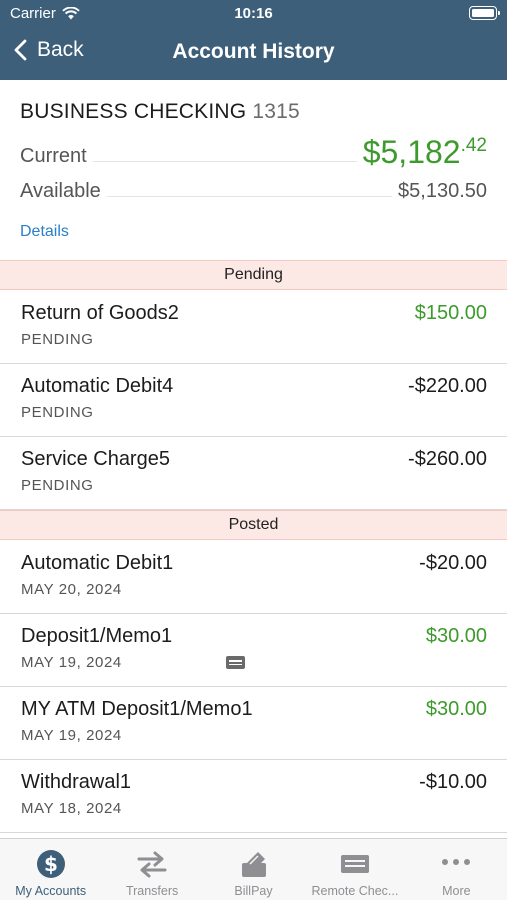  I want to click on details-link: Details, so click(44, 232).